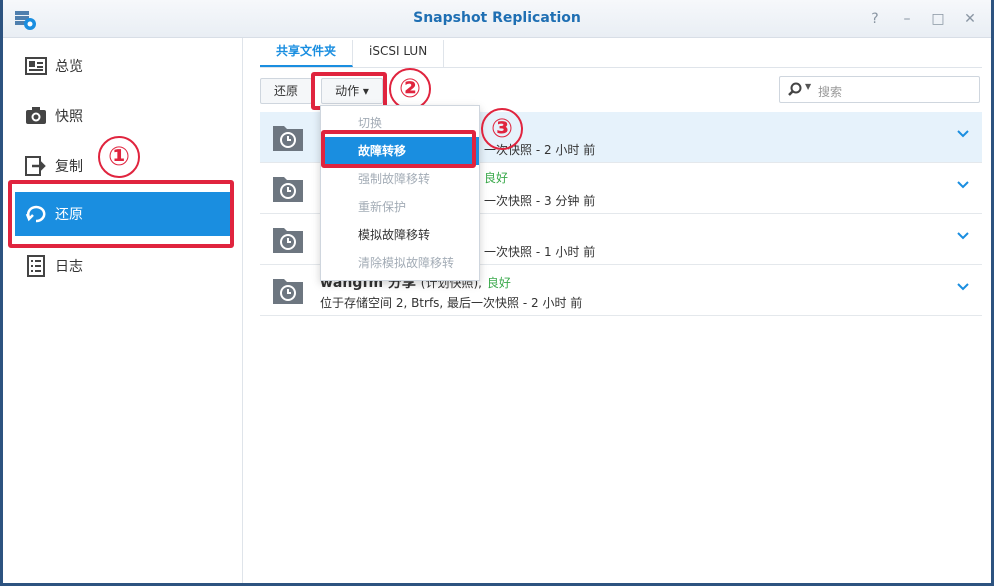  Describe the element at coordinates (540, 201) in the screenshot. I see `row-detail: 一次快照 - 3 分钟 前` at that location.